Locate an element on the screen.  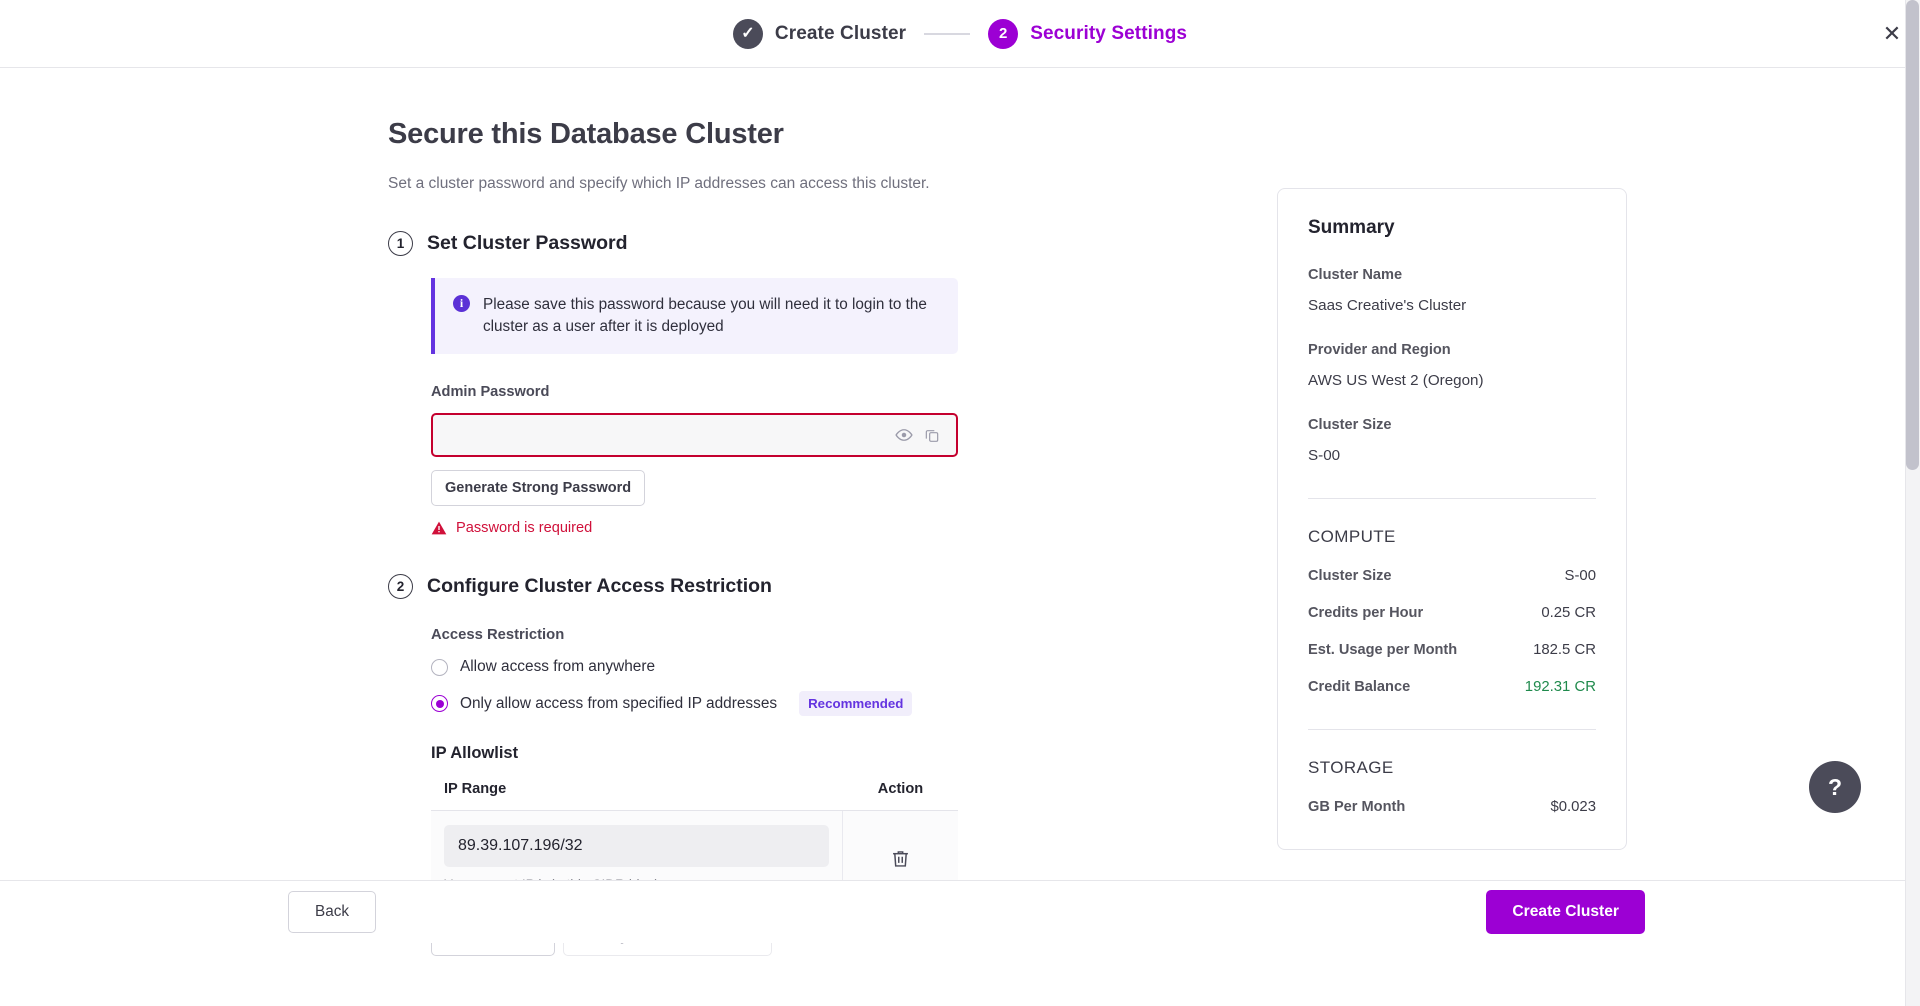
password-error-text: Password is required is located at coordinates (524, 528).